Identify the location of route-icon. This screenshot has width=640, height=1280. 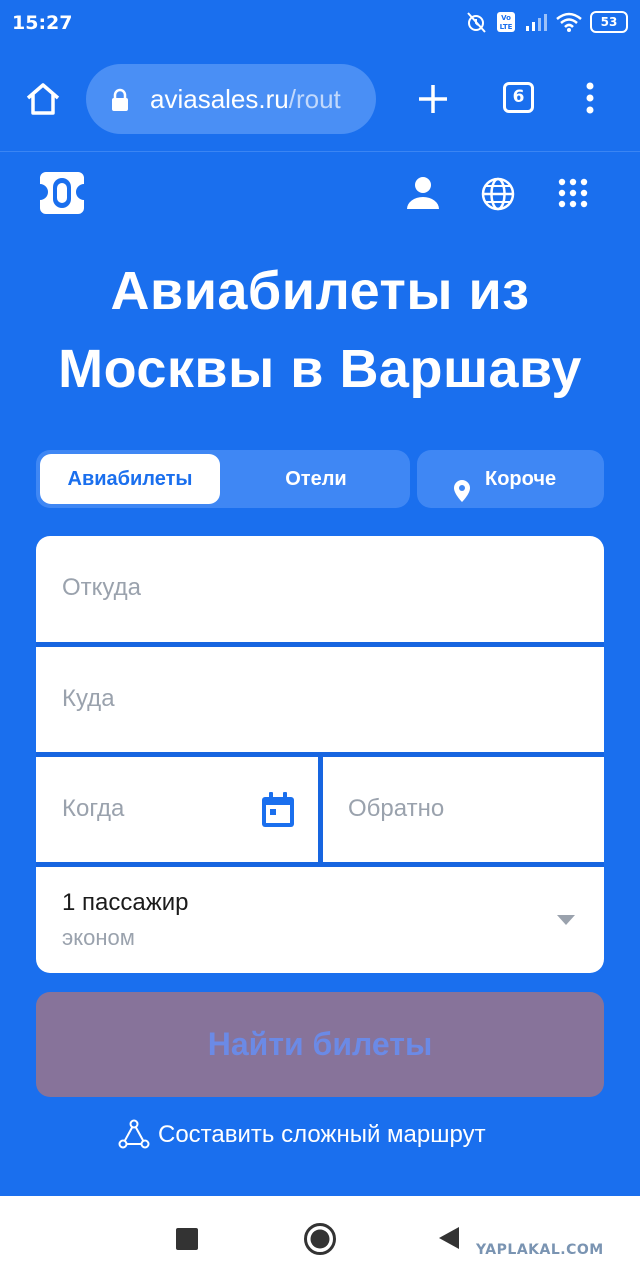
(134, 1137).